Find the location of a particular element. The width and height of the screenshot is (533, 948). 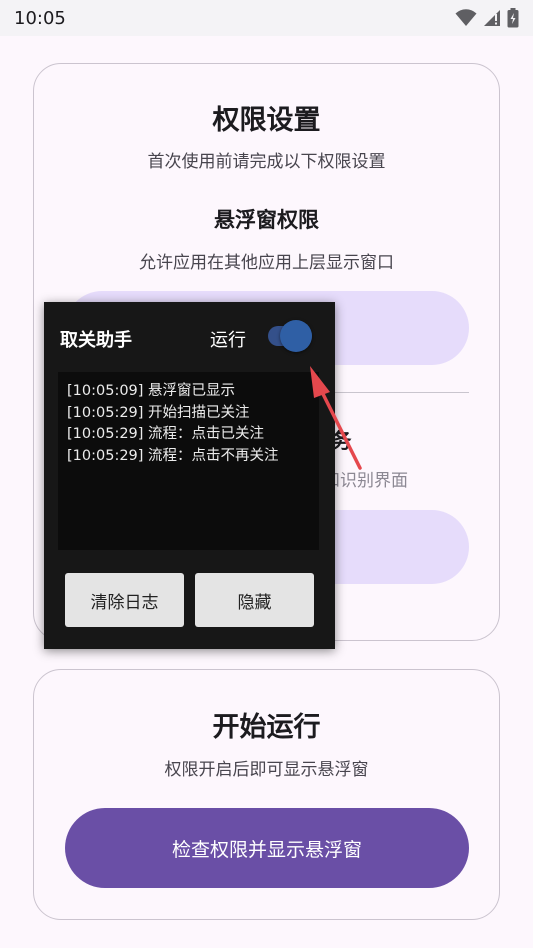

hide-button: 隐藏 is located at coordinates (254, 600).